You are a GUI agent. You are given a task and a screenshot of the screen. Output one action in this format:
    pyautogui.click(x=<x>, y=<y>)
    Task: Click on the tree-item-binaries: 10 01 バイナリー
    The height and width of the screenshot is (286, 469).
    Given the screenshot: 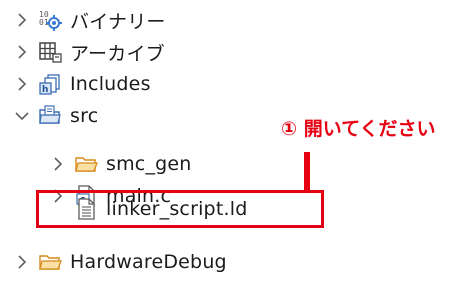 What is the action you would take?
    pyautogui.click(x=90, y=20)
    